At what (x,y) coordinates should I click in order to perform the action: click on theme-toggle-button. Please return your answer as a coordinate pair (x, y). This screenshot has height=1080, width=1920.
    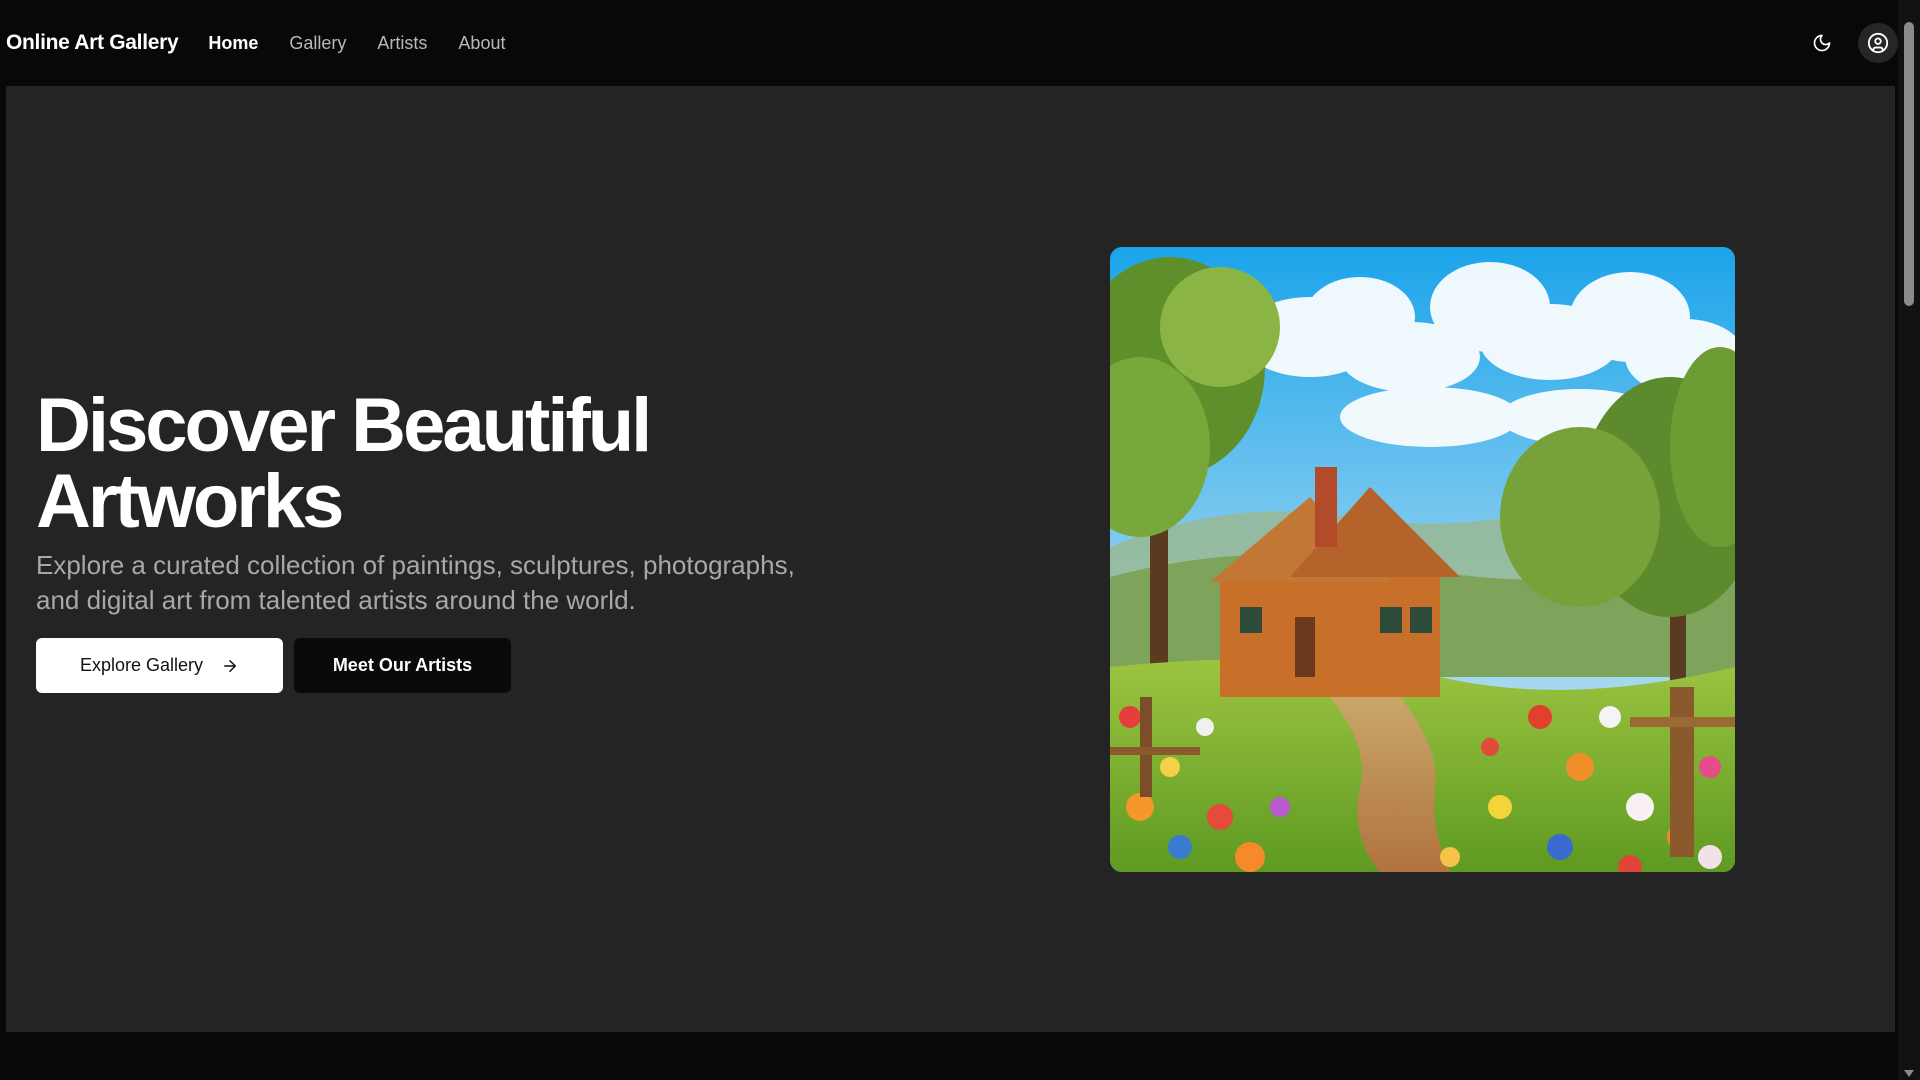
    Looking at the image, I should click on (1822, 43).